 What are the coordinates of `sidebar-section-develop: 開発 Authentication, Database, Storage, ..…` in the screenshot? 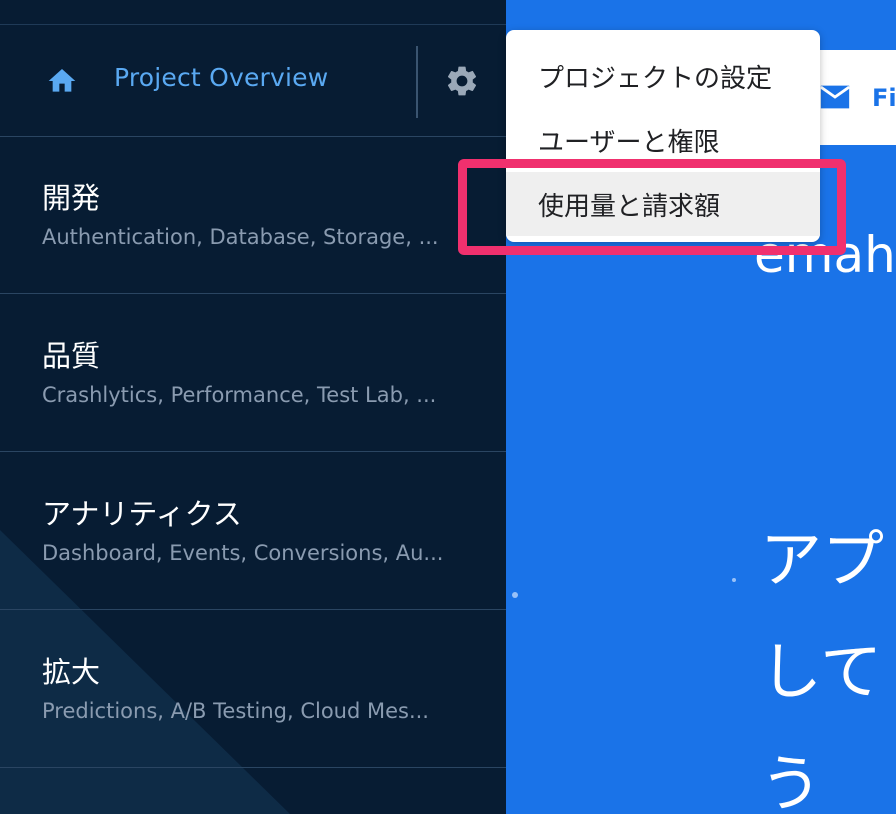 It's located at (253, 215).